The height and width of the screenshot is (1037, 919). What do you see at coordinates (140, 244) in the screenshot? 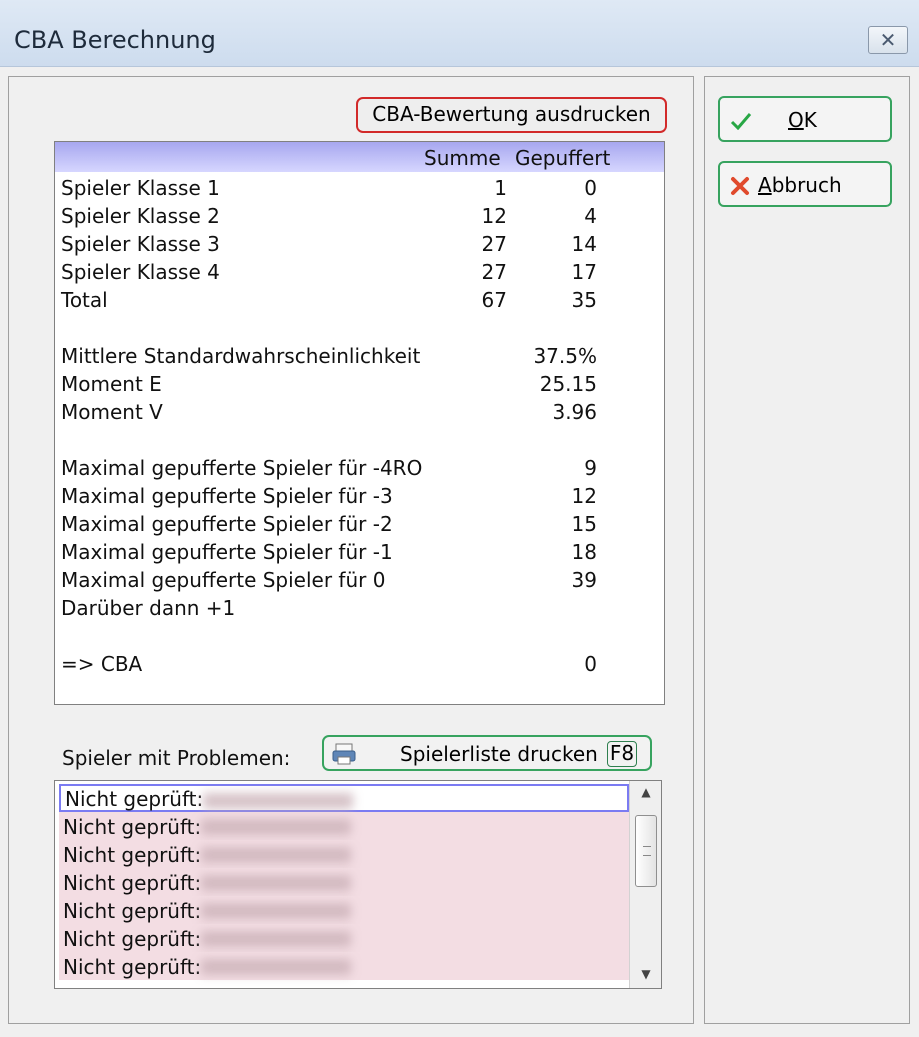
I see `class-row-label: Spieler Klasse 3` at bounding box center [140, 244].